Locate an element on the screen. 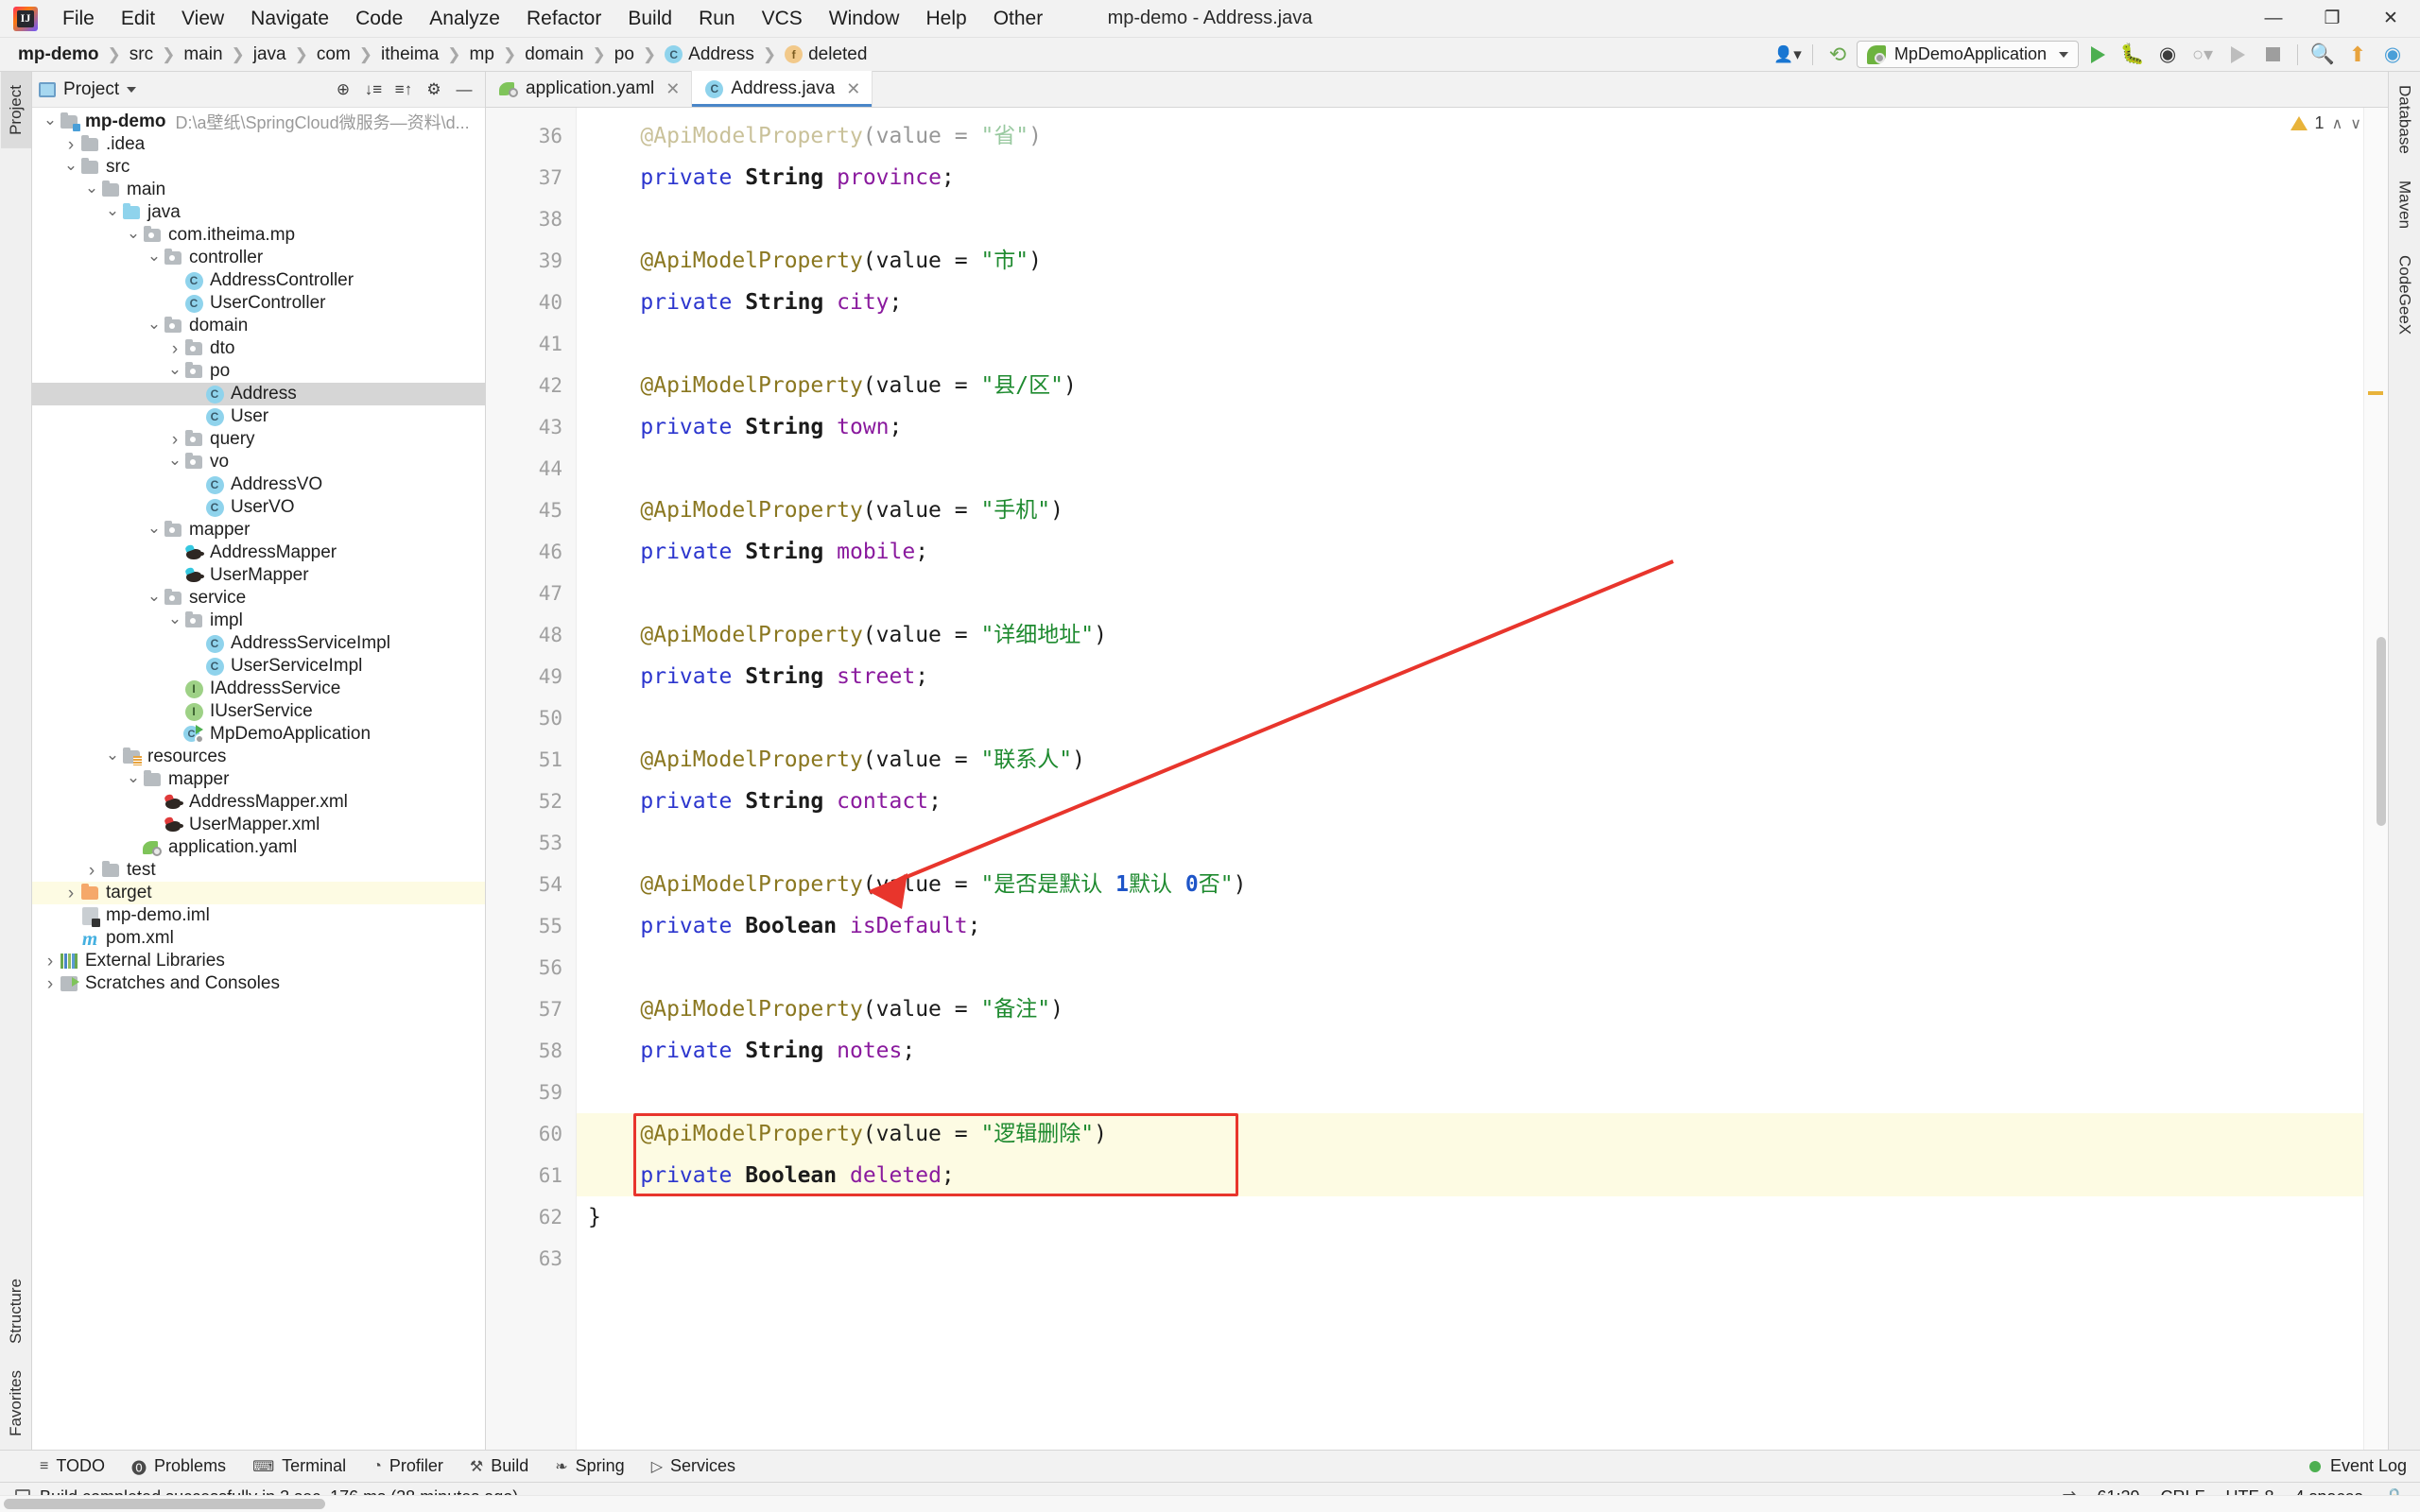 The image size is (2420, 1512). menu-item-code: Code is located at coordinates (379, 19).